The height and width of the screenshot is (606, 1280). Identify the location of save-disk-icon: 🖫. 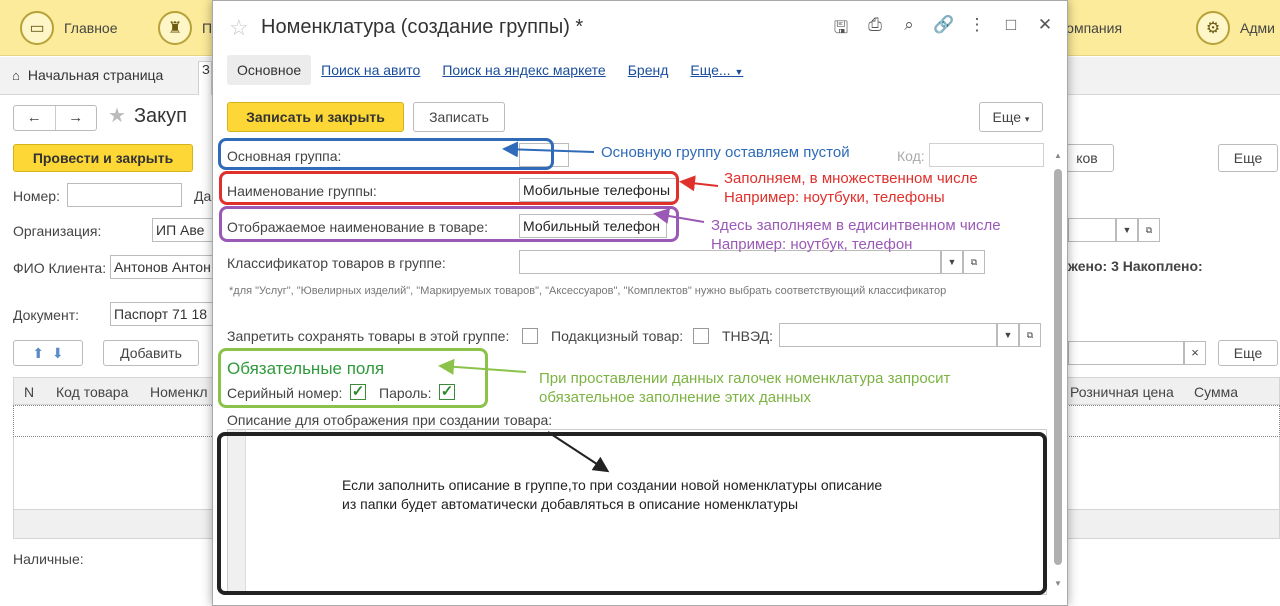
(841, 29).